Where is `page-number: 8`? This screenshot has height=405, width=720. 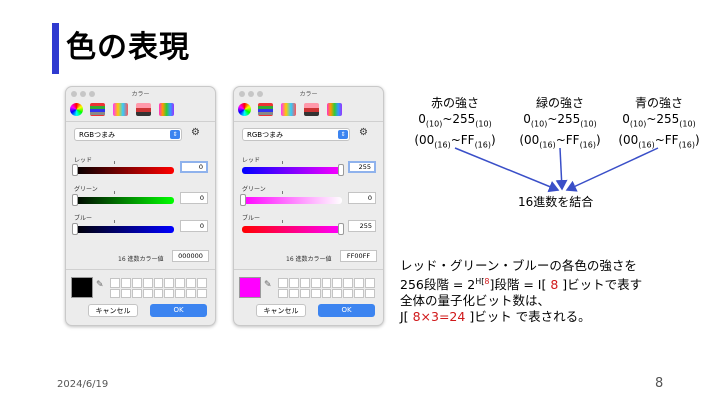
page-number: 8 is located at coordinates (659, 383).